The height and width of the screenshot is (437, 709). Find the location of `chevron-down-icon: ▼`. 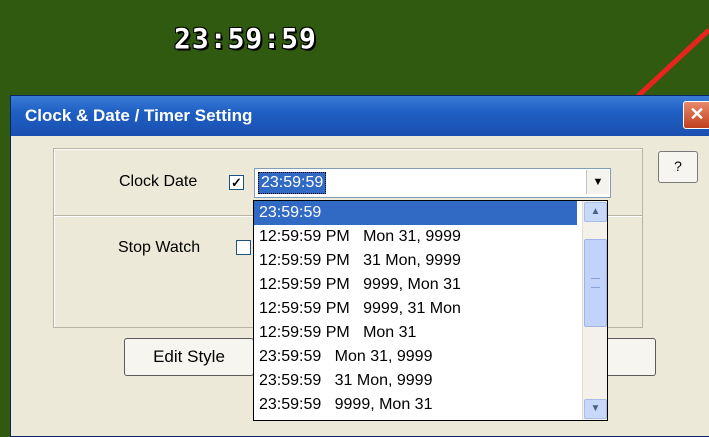

chevron-down-icon: ▼ is located at coordinates (598, 182).